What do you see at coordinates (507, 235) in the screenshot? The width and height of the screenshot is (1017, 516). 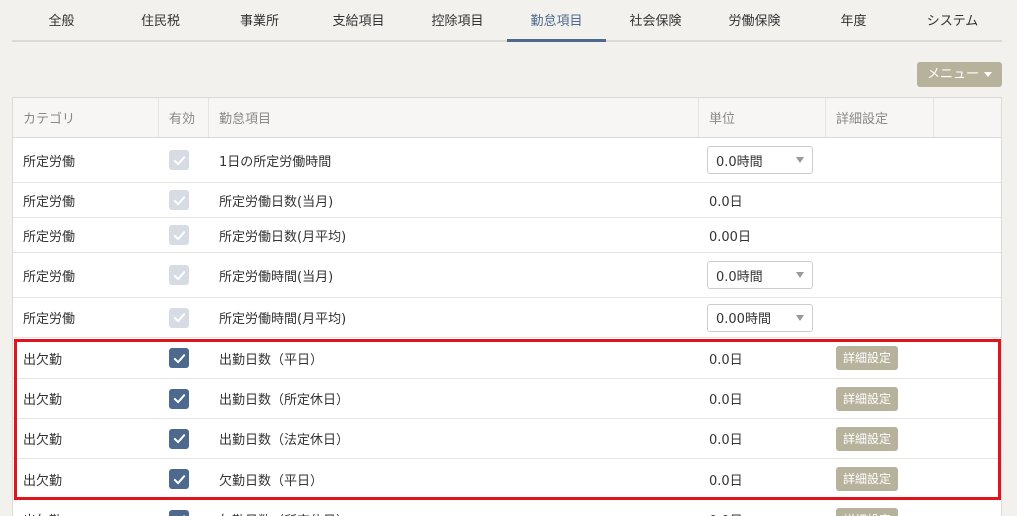 I see `table-row: 所定労働 所定労働日数(月平均) 0.00日` at bounding box center [507, 235].